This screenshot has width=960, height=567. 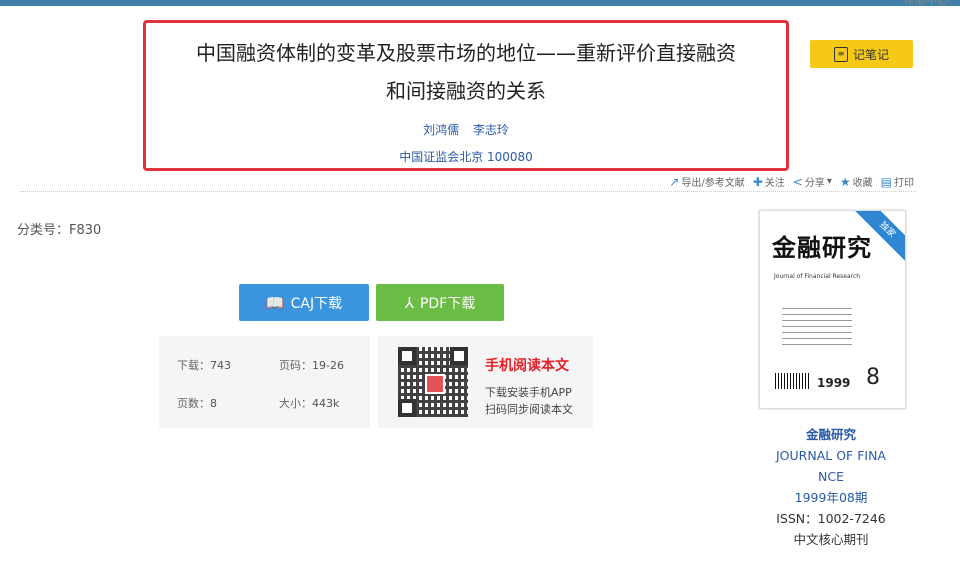 I want to click on caj-download-button: 📖 CAJ下载, so click(x=304, y=302).